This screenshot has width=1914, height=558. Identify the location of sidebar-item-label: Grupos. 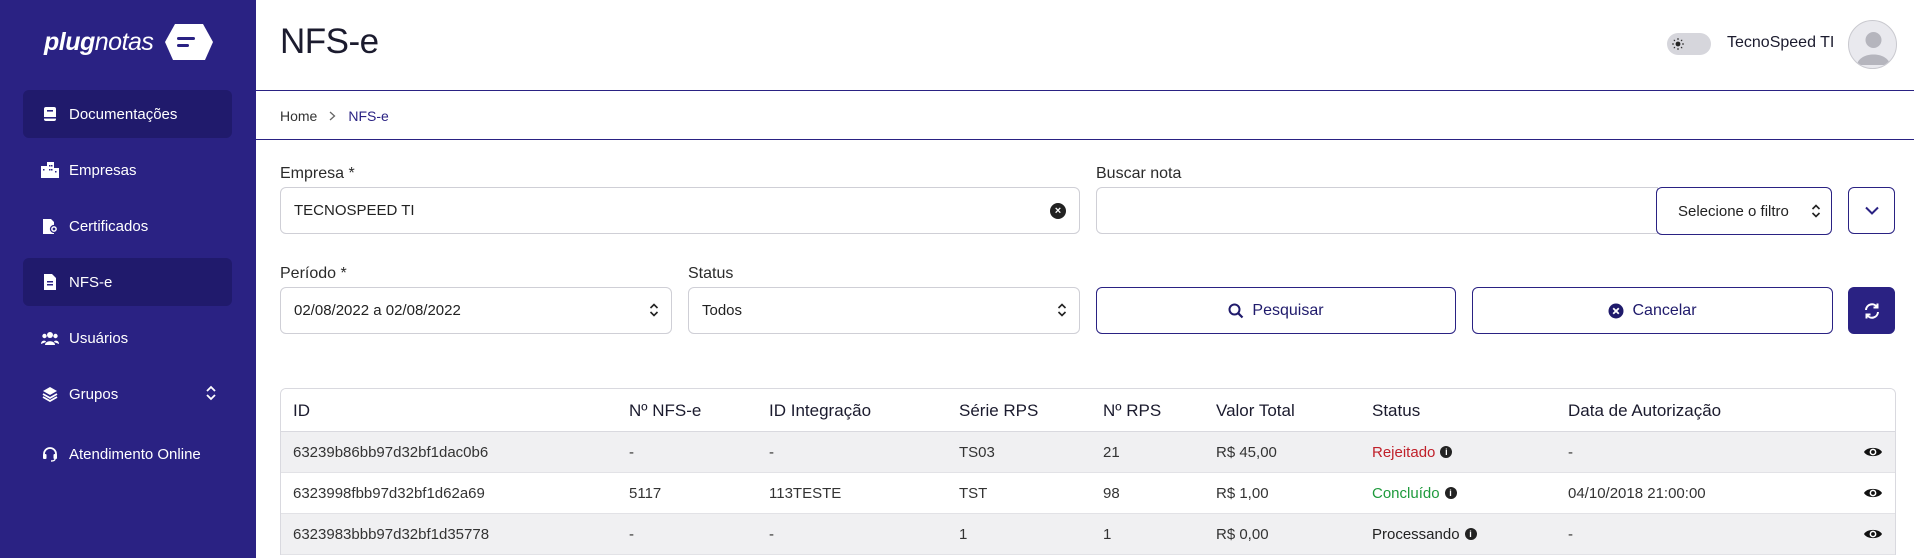
(94, 394).